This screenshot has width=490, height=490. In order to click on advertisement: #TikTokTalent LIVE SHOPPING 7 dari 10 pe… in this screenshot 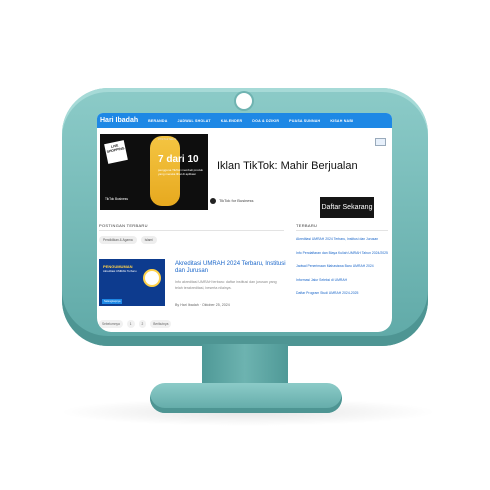, I will do `click(244, 176)`.